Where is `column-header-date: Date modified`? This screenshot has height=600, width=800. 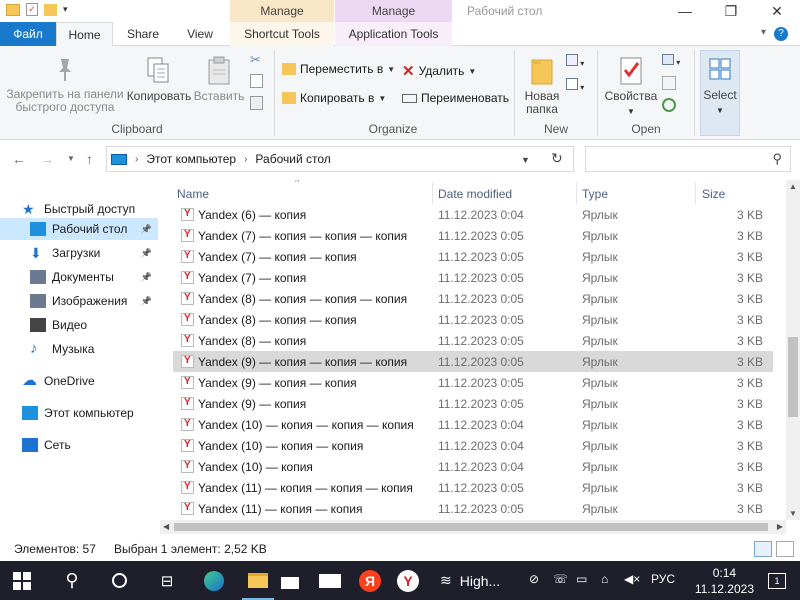
column-header-date: Date modified is located at coordinates (475, 194).